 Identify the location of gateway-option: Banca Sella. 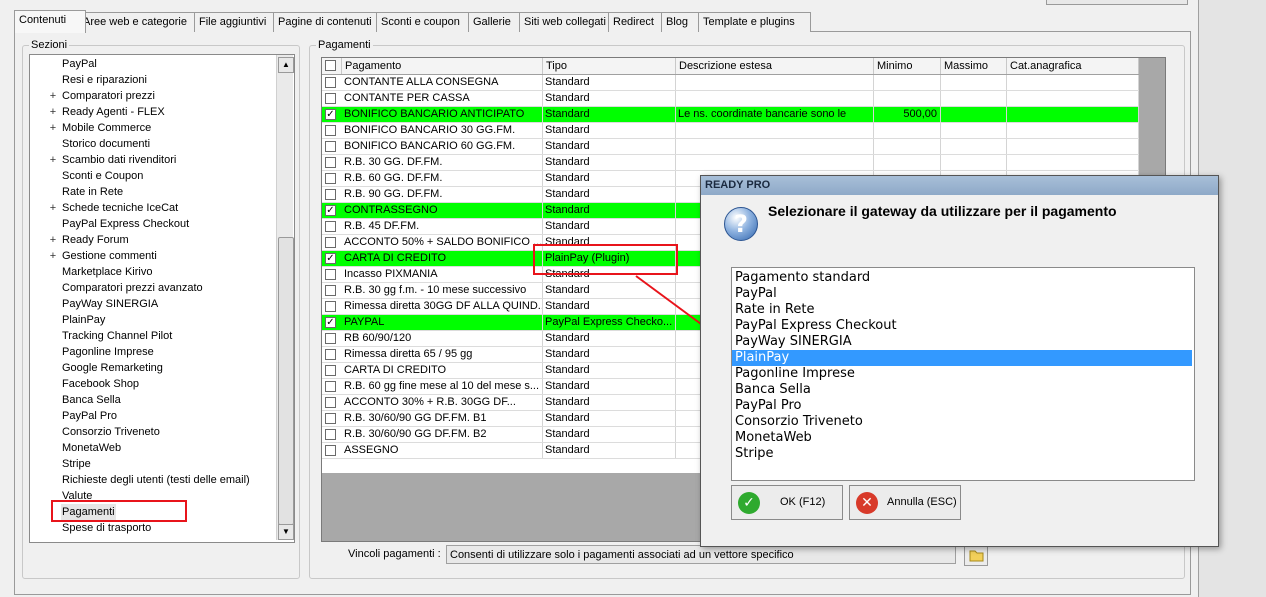
(962, 390).